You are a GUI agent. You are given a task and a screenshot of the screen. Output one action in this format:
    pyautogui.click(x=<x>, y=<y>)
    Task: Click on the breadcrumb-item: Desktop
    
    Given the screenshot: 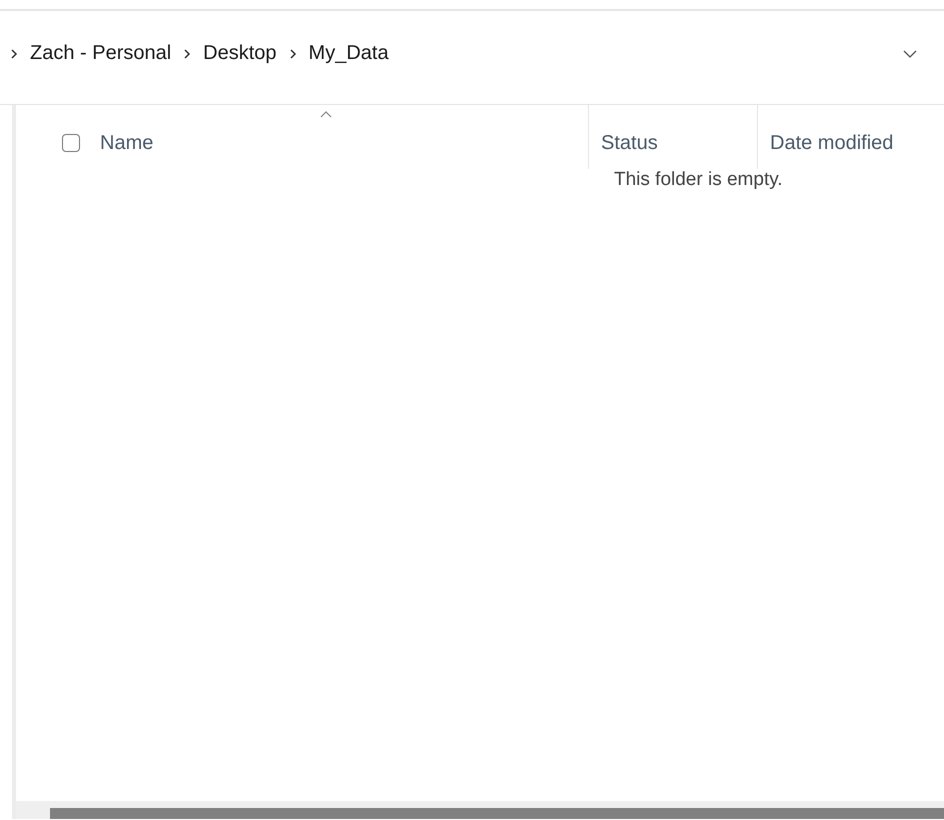 What is the action you would take?
    pyautogui.click(x=240, y=53)
    